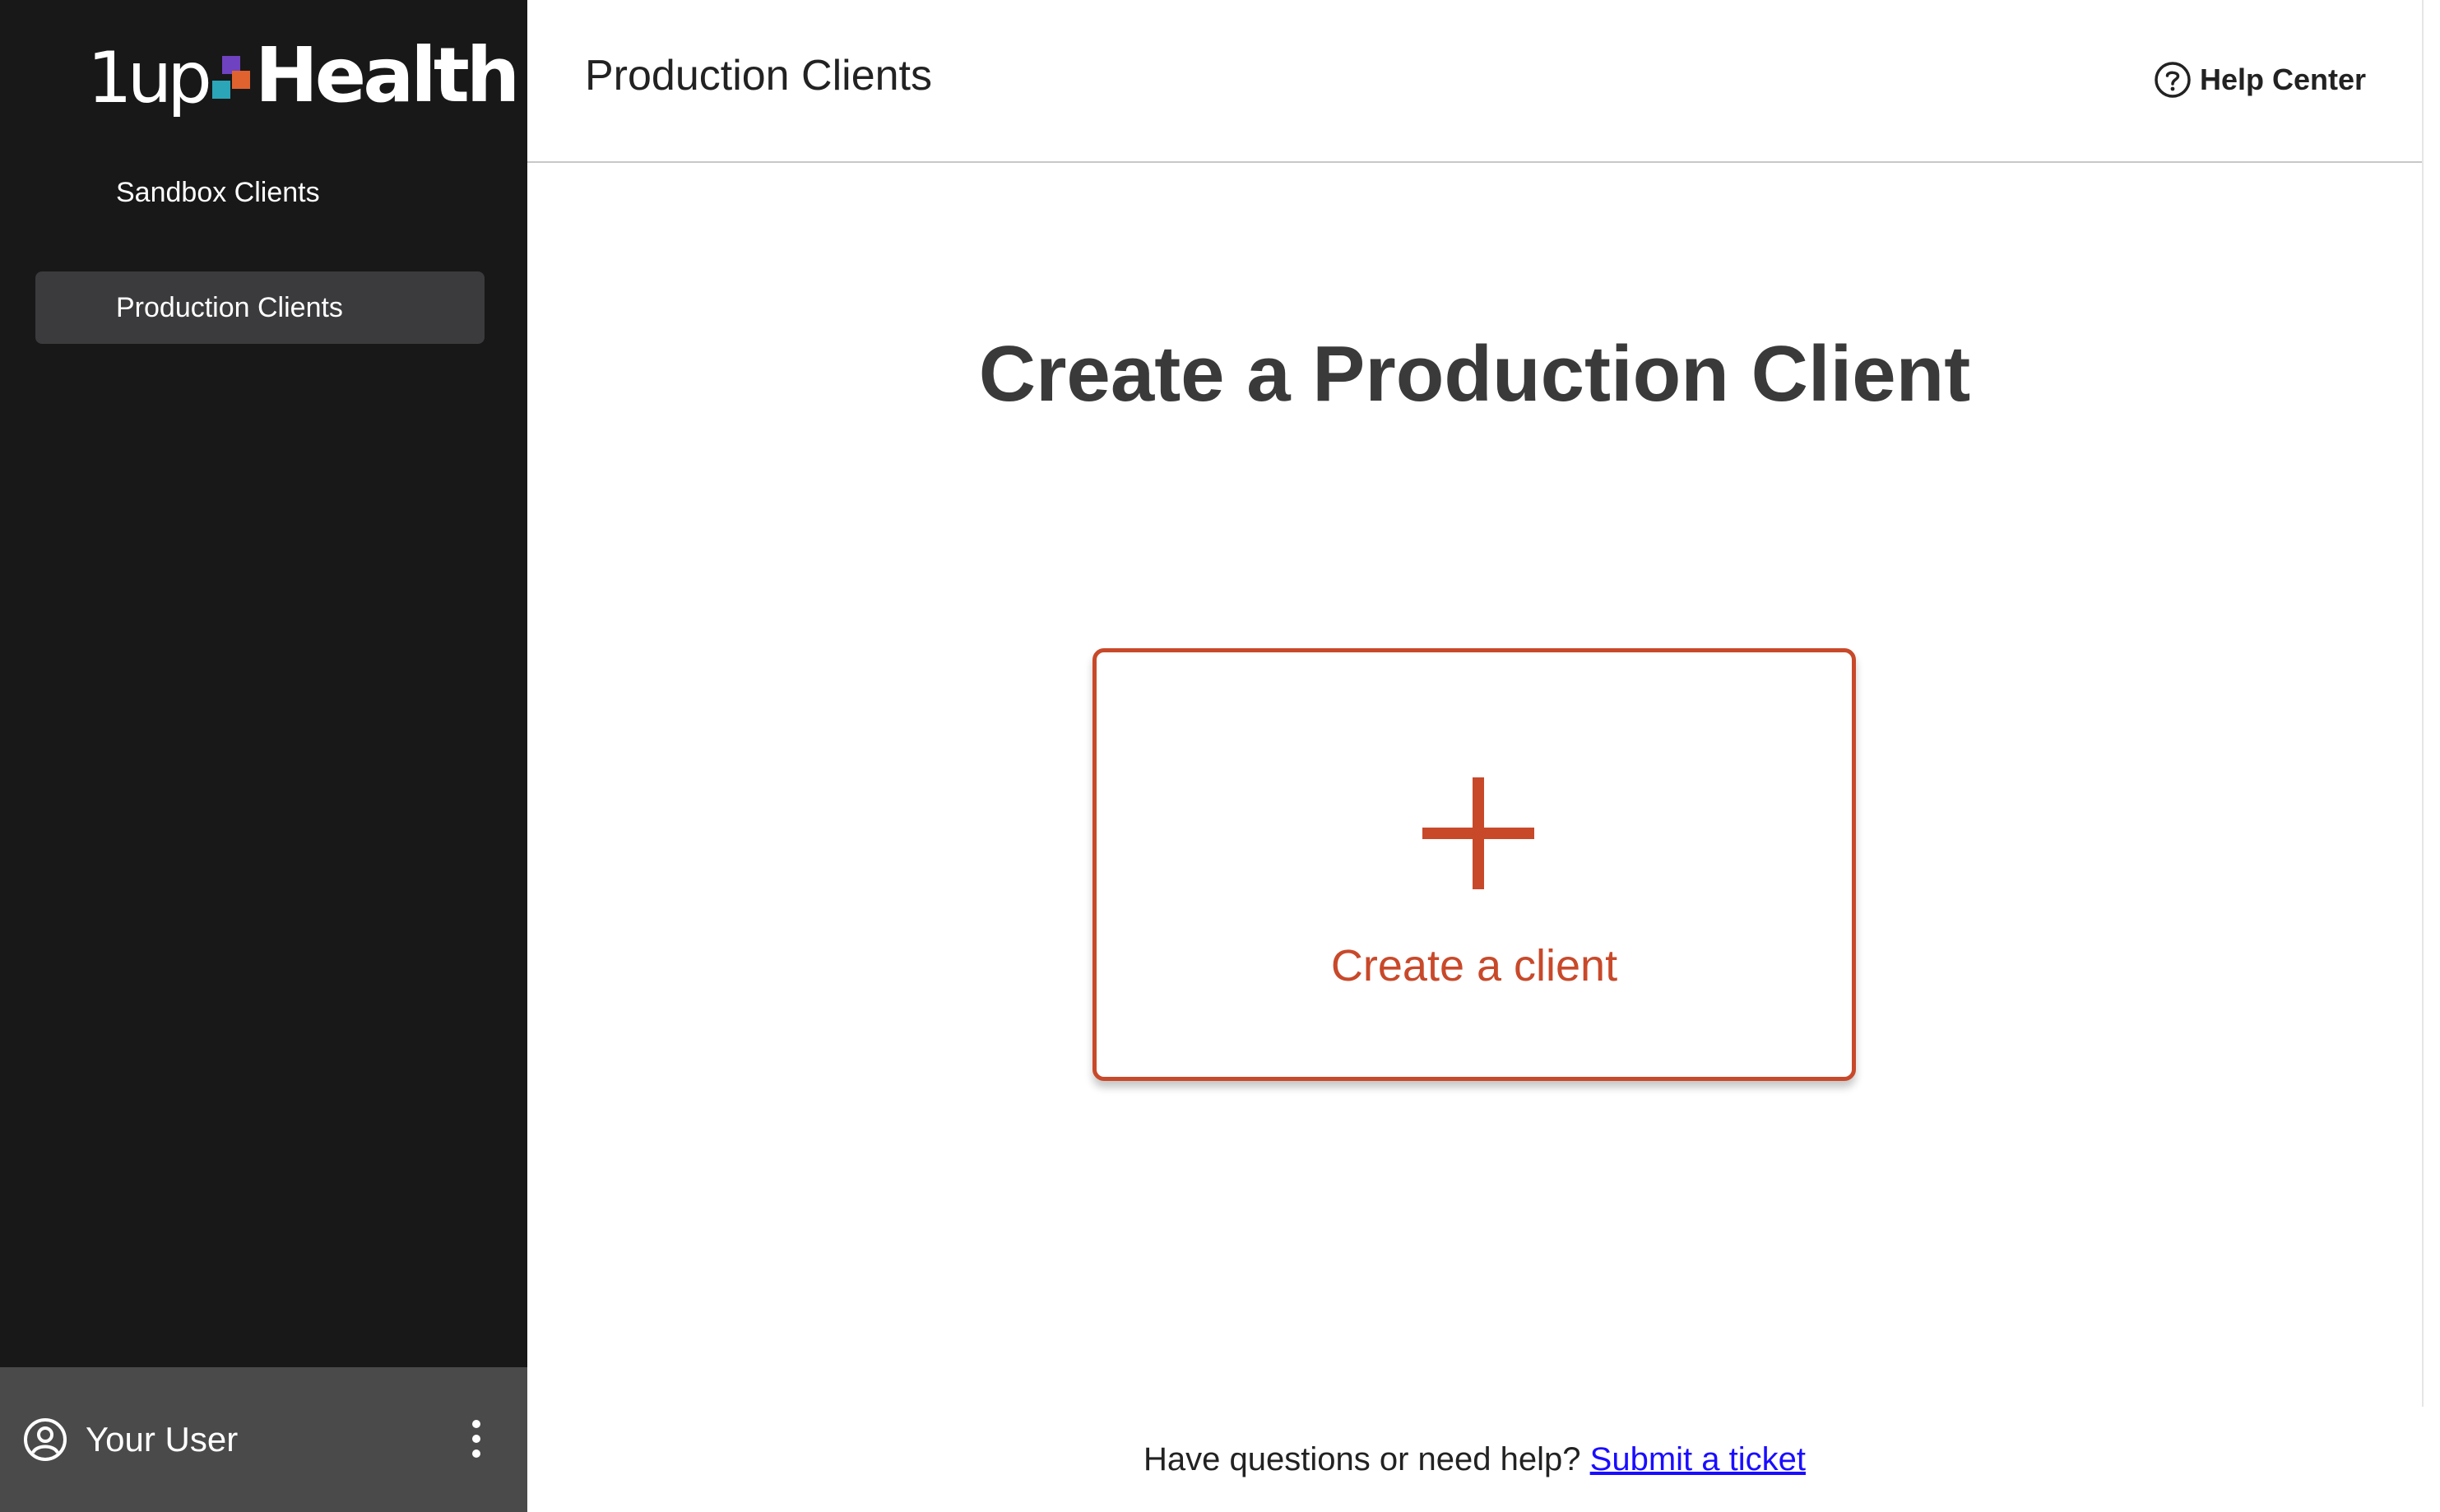  What do you see at coordinates (758, 76) in the screenshot?
I see `page-title: Production Clients` at bounding box center [758, 76].